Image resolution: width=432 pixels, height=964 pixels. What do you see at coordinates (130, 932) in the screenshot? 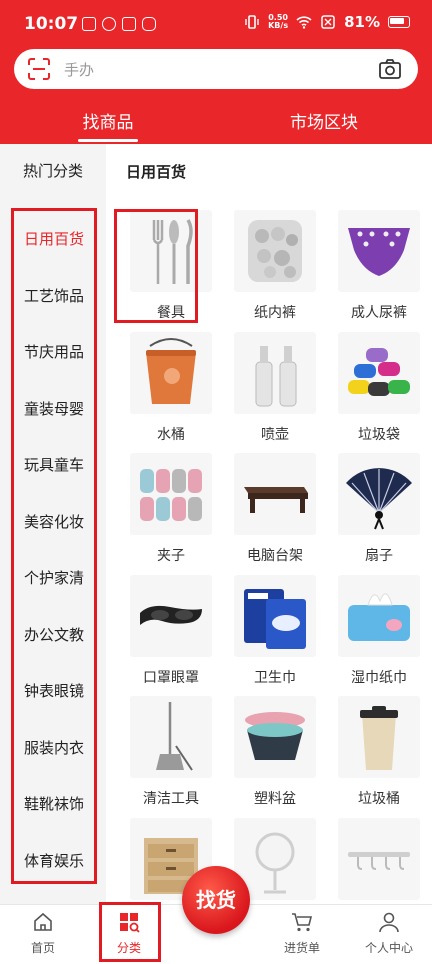
I see `category-nav-highlight-box` at bounding box center [130, 932].